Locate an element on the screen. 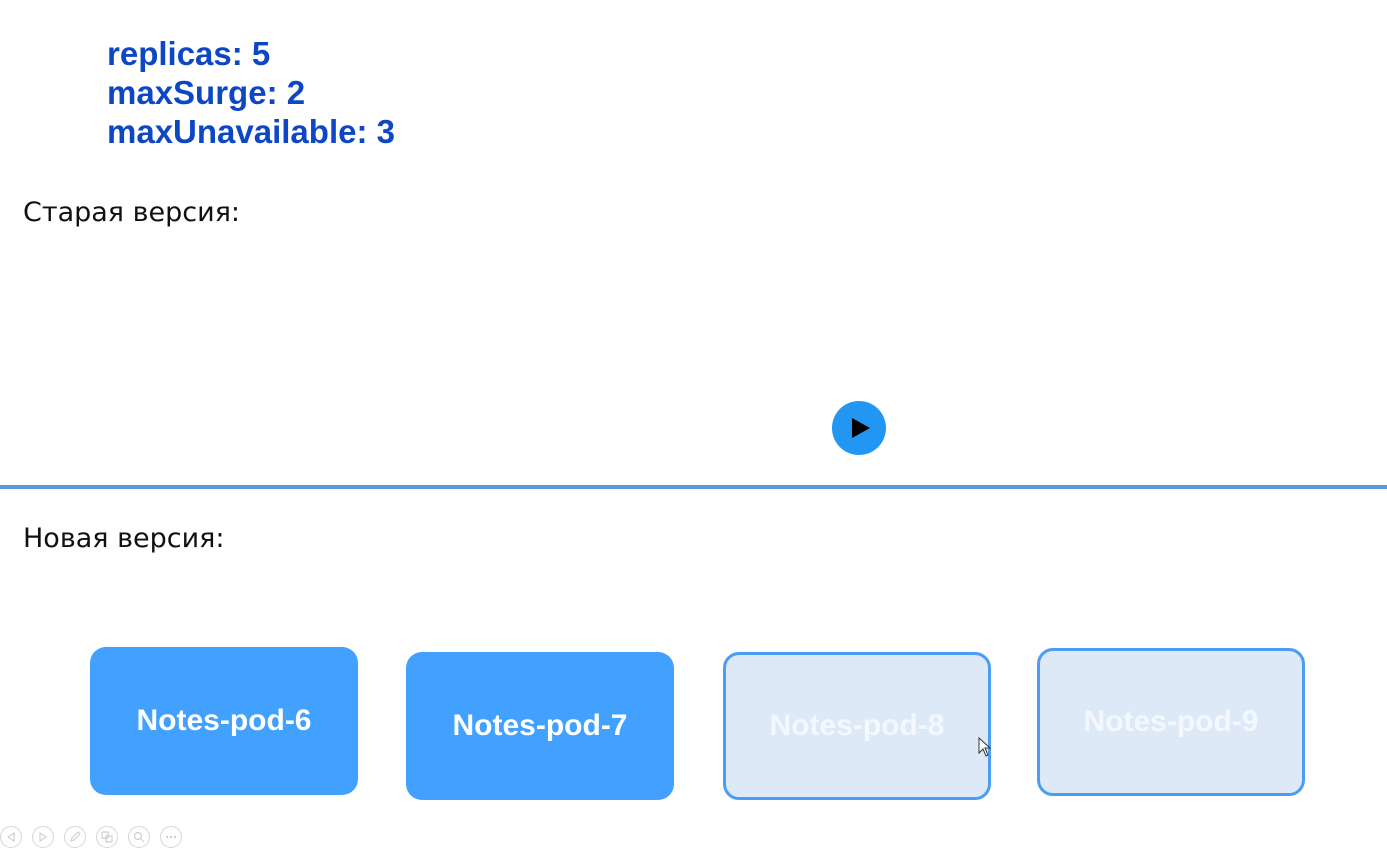  max-unavailable-text: maxUnavailable: 3 is located at coordinates (251, 131).